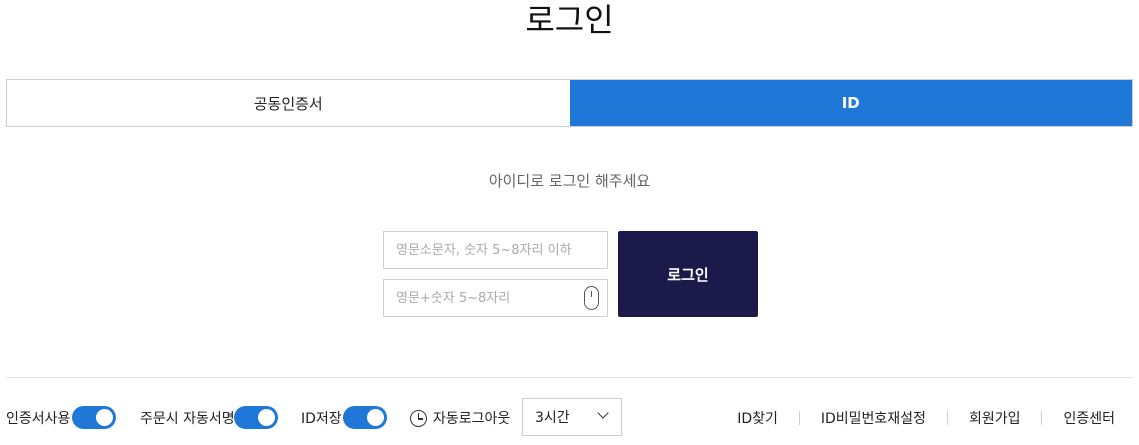 This screenshot has width=1139, height=445. I want to click on login-instruction: 아이디로 로그인 해주세요, so click(569, 181).